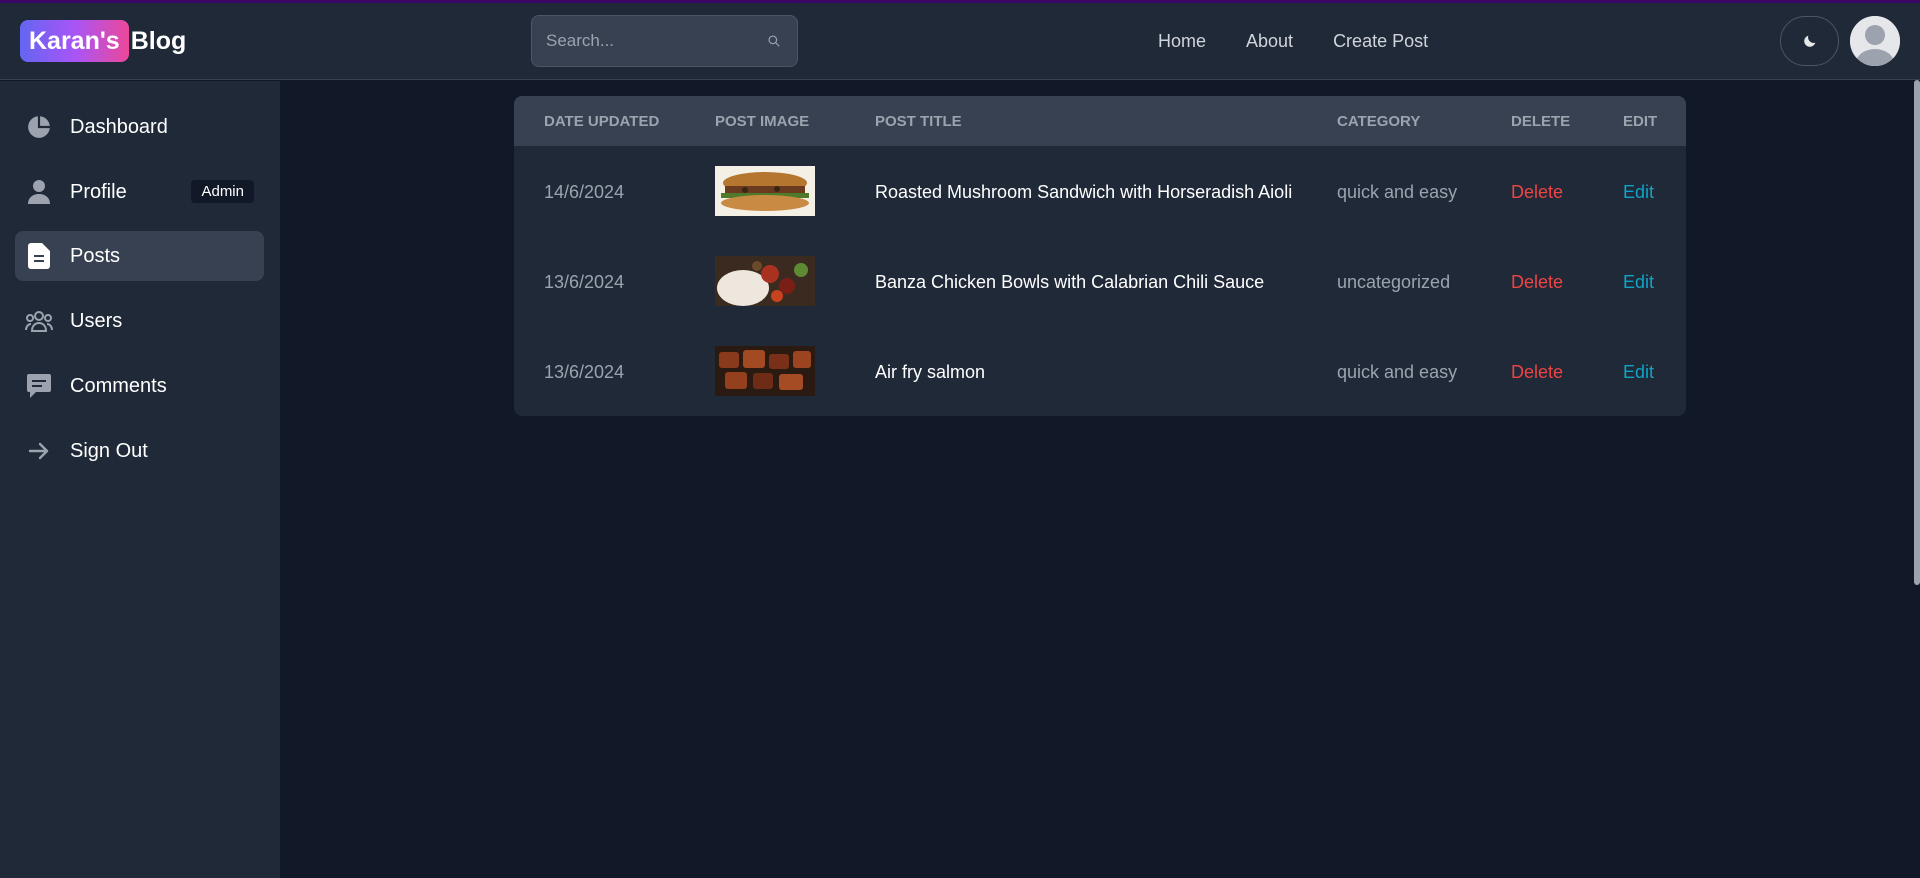 The height and width of the screenshot is (878, 1920). I want to click on header-edit: Edit, so click(1640, 121).